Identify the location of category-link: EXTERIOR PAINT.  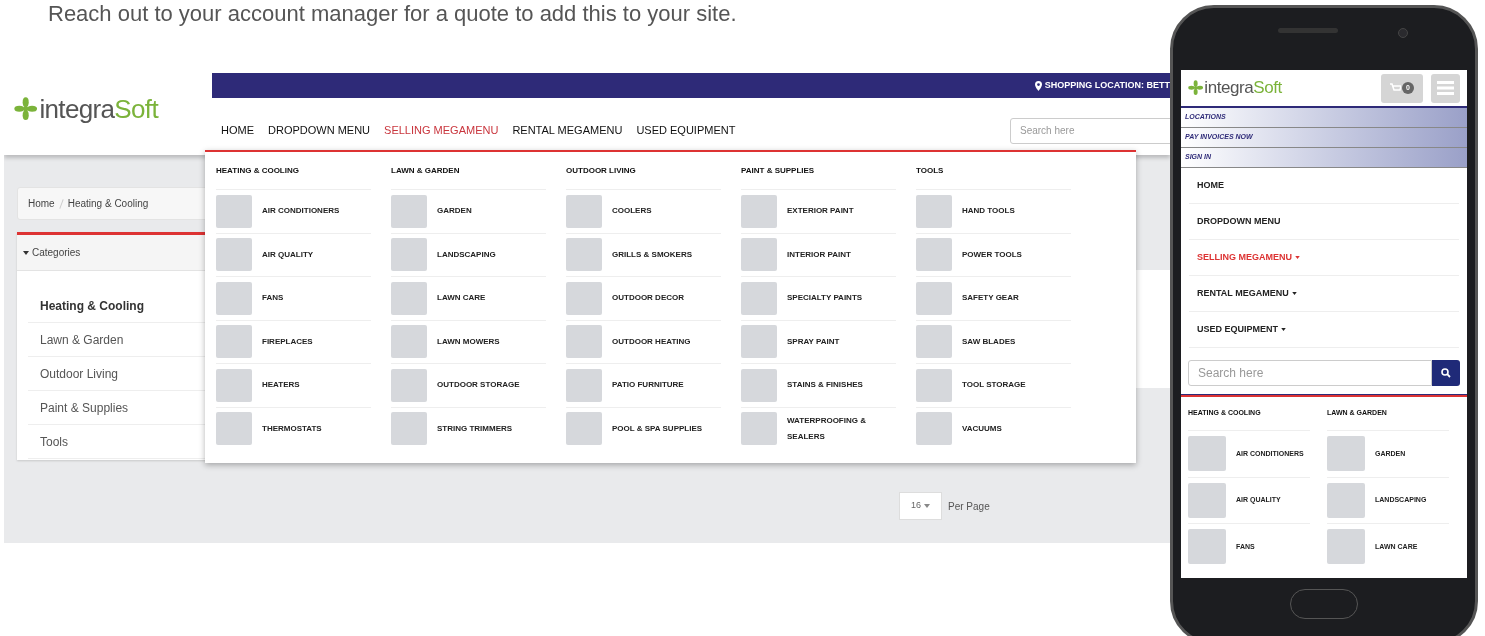
(820, 211).